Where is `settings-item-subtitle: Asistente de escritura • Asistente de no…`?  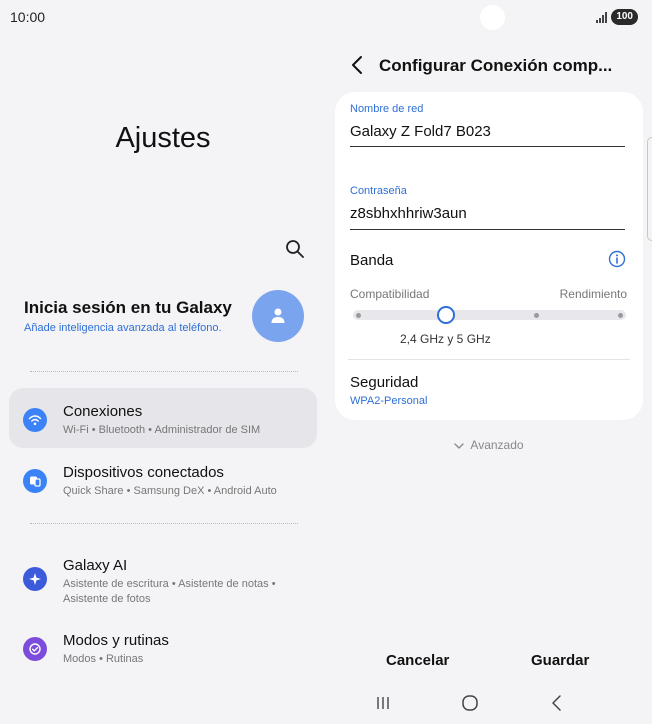
settings-item-subtitle: Asistente de escritura • Asistente de no… is located at coordinates (169, 591).